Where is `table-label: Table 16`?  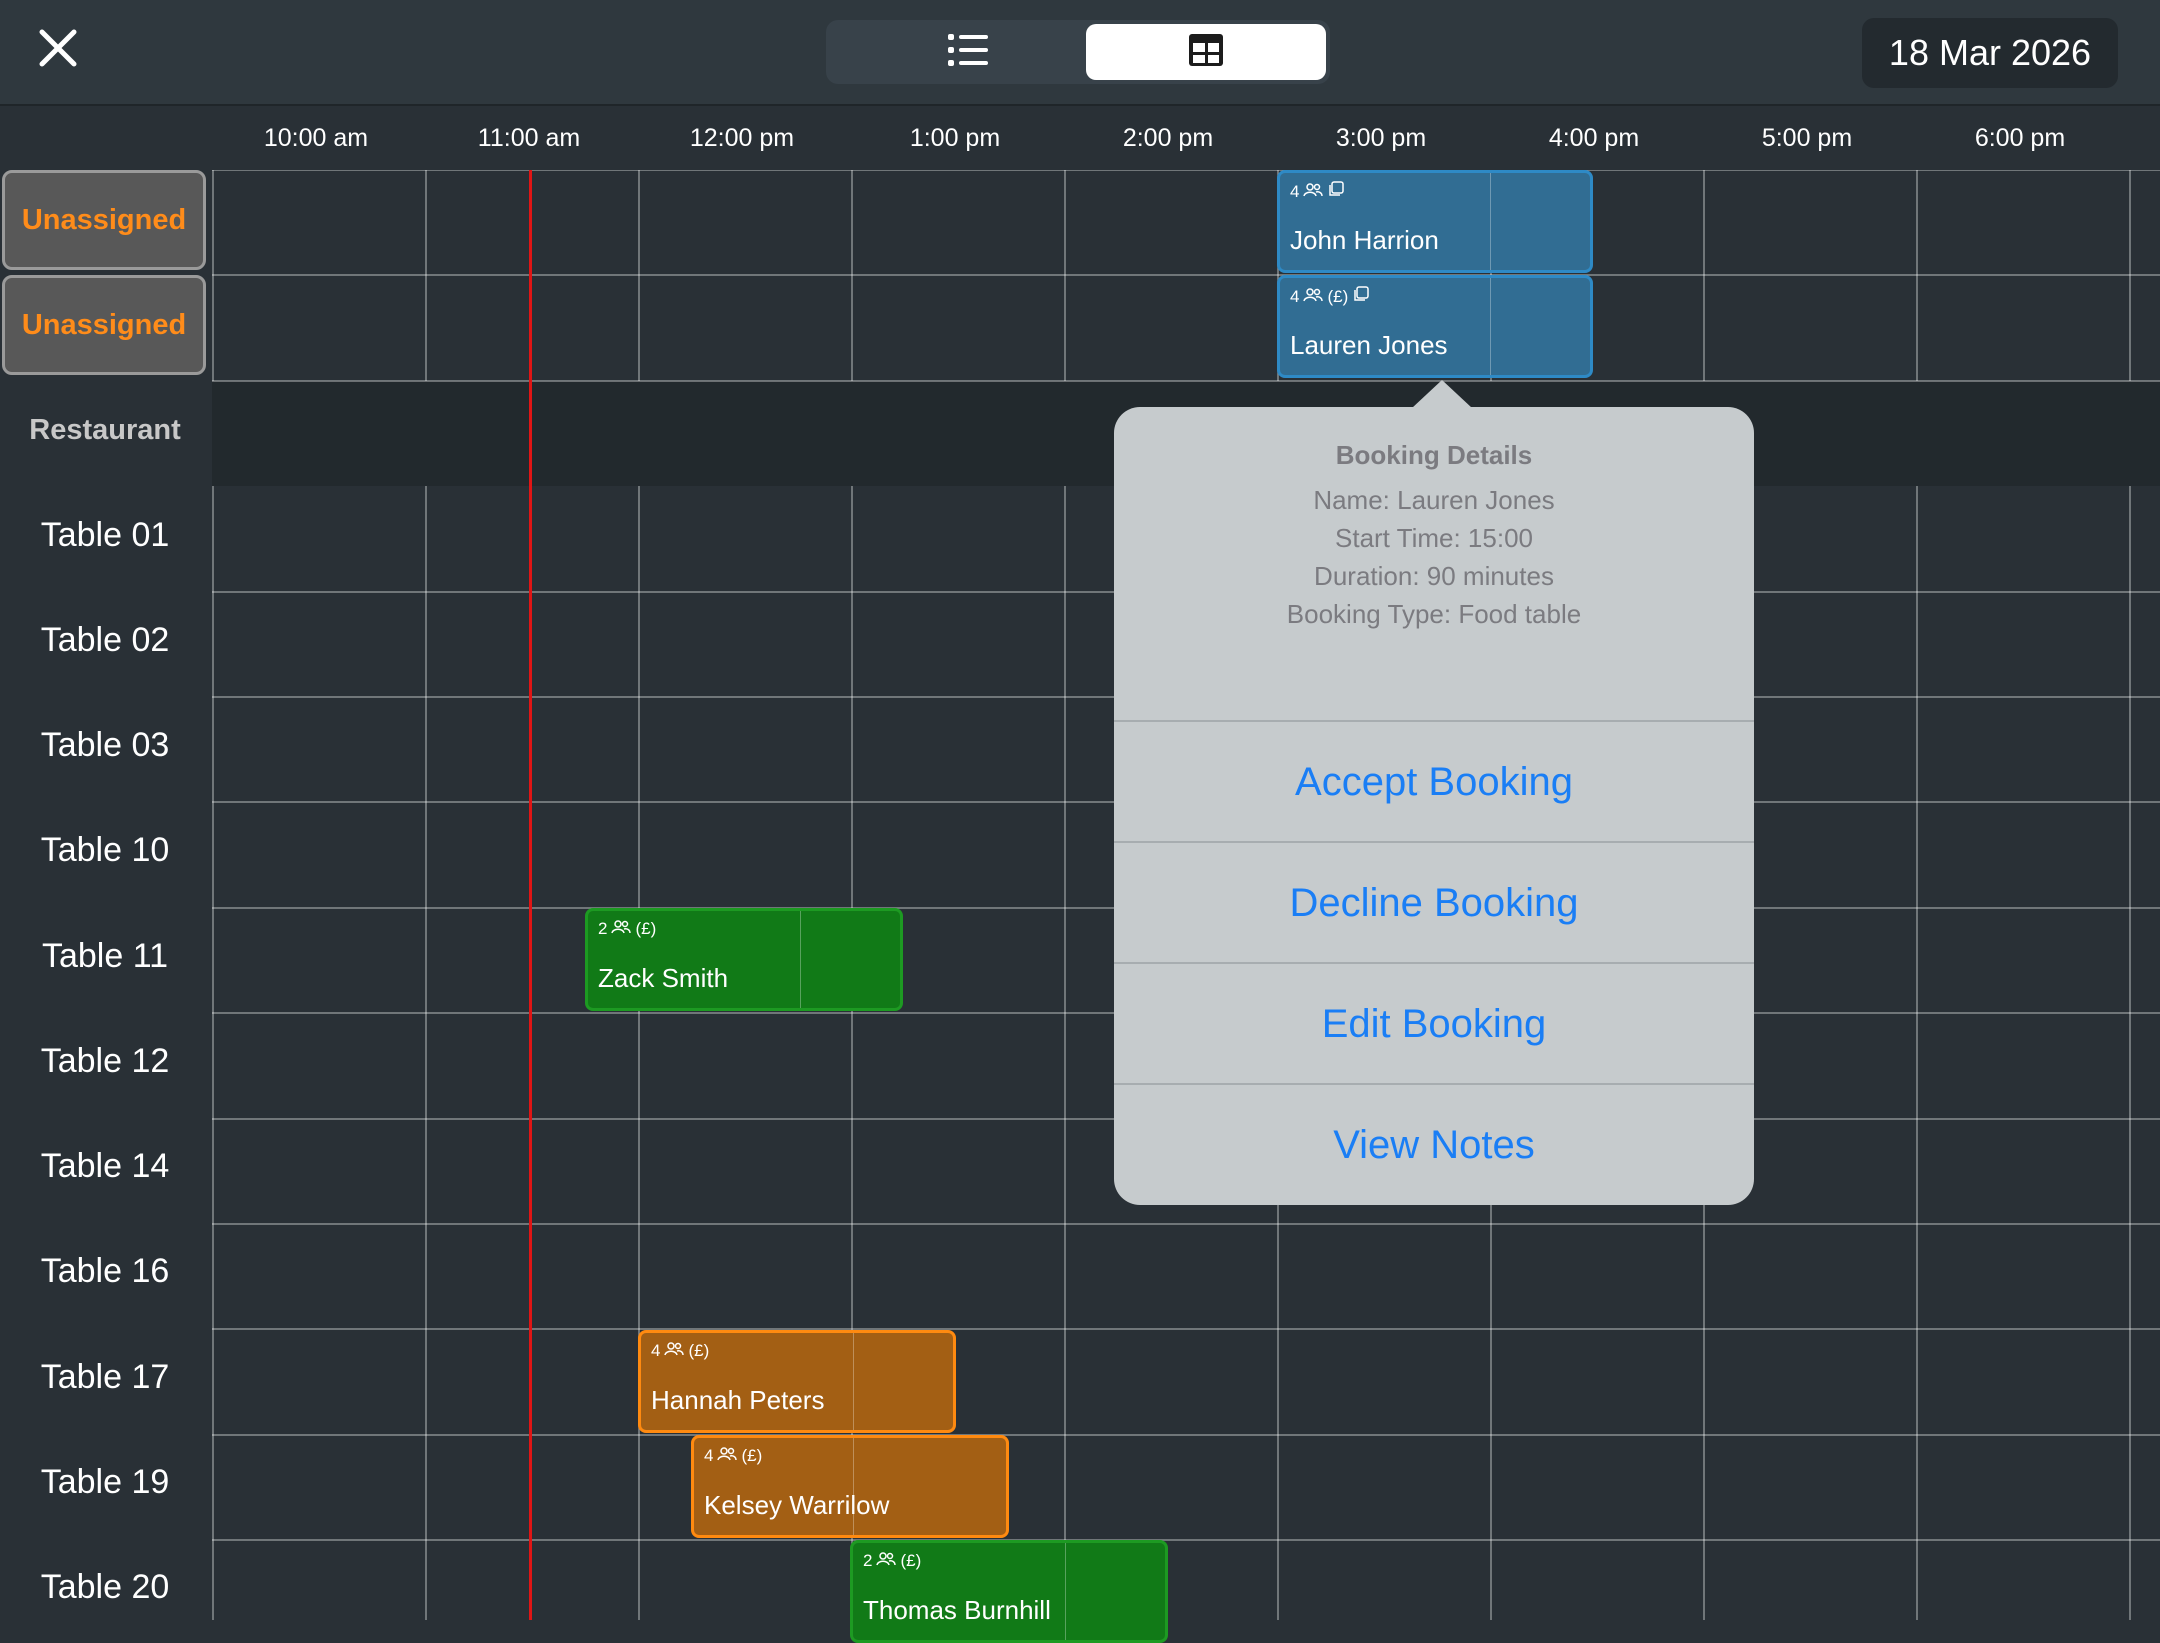 table-label: Table 16 is located at coordinates (105, 1271).